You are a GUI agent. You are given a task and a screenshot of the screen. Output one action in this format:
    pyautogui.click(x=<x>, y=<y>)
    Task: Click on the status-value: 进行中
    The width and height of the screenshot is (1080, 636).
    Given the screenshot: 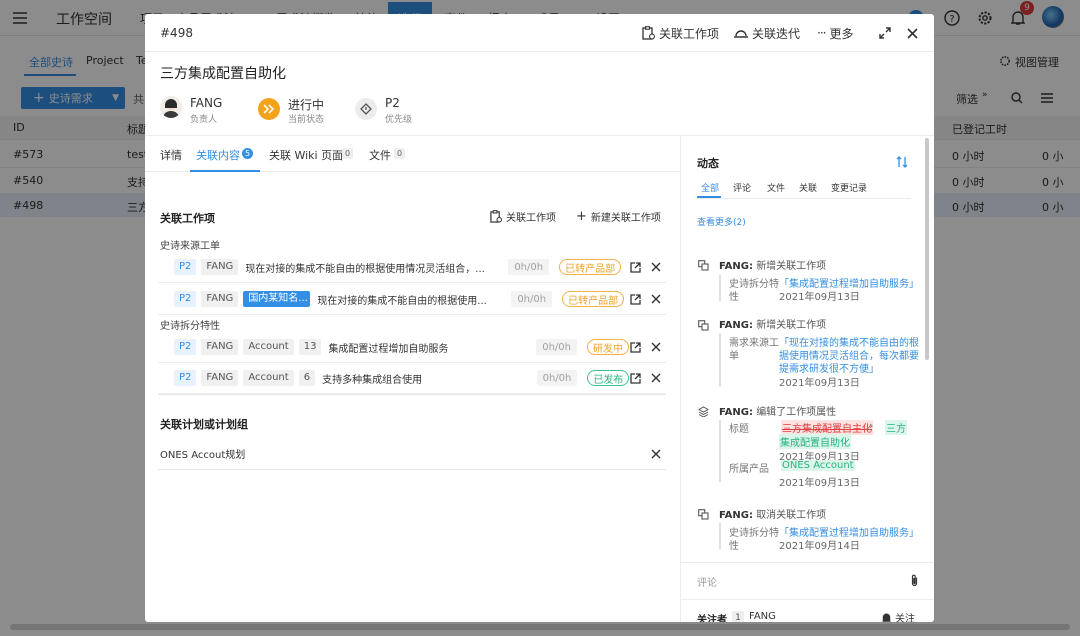 What is the action you would take?
    pyautogui.click(x=306, y=104)
    